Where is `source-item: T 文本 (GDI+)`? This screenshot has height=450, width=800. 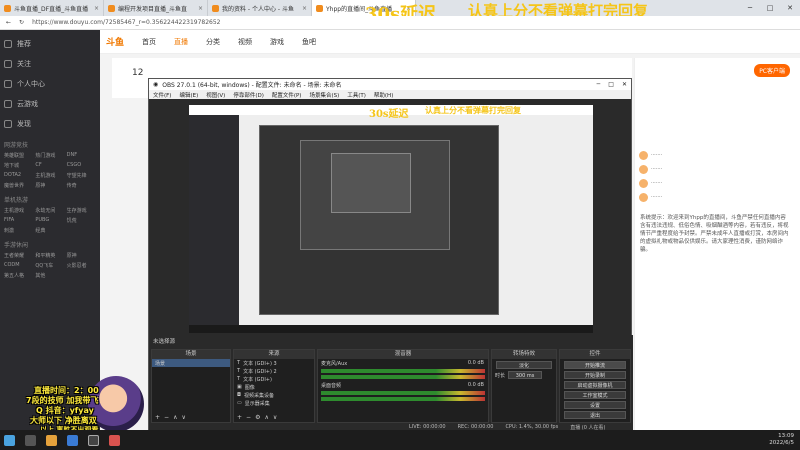
source-item: T 文本 (GDI+) is located at coordinates (274, 379).